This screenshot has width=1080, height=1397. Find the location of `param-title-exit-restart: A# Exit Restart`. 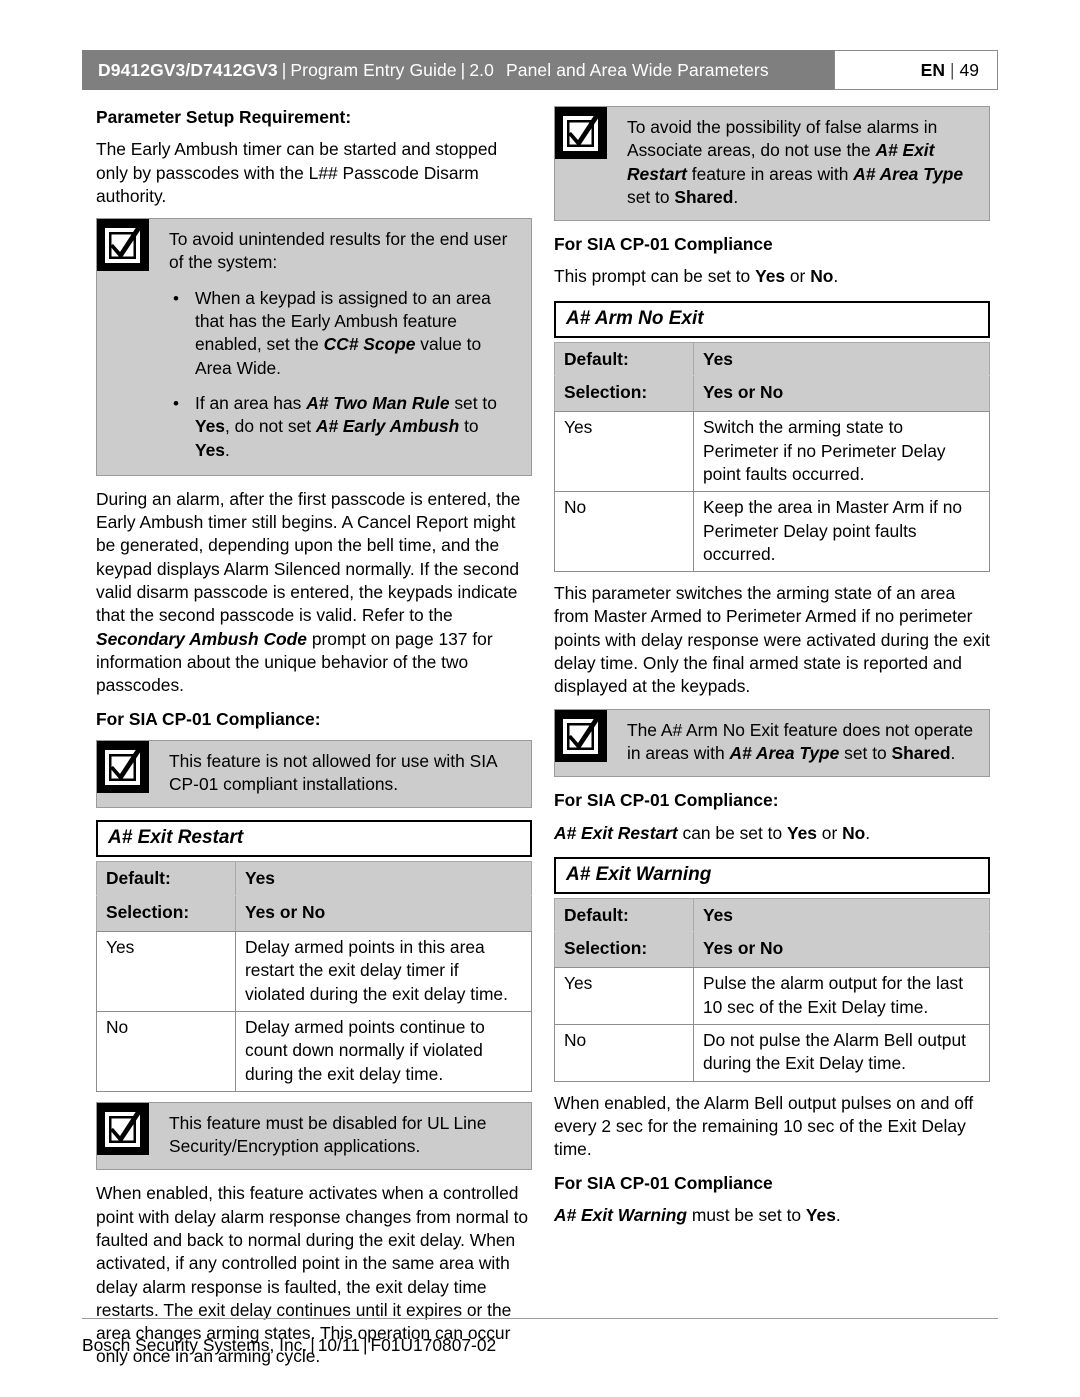

param-title-exit-restart: A# Exit Restart is located at coordinates (314, 839).